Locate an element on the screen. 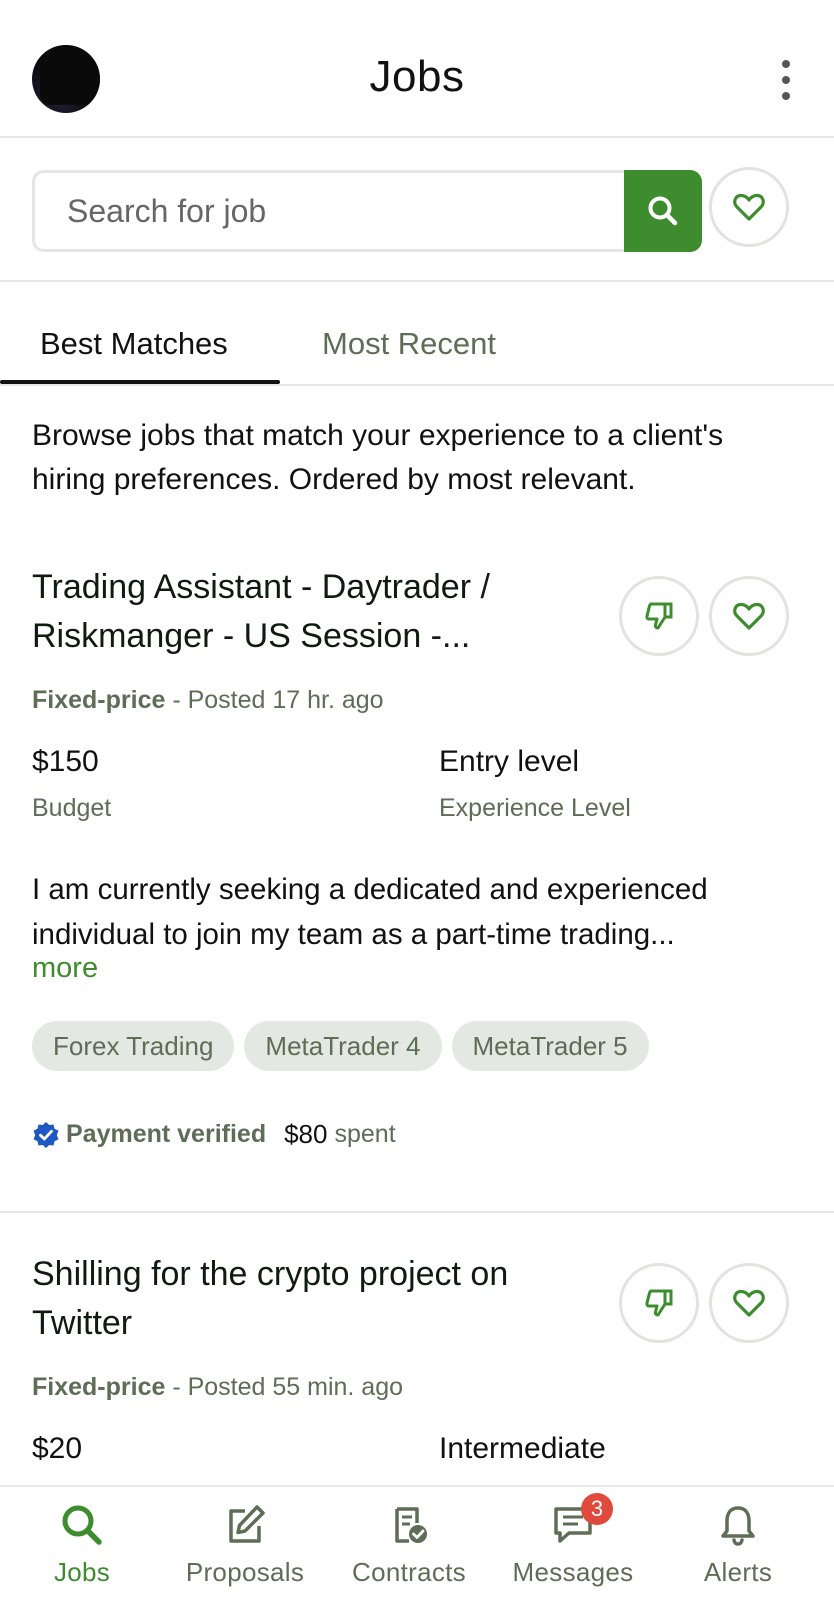  tab-best-matches: Best Matches is located at coordinates (134, 344).